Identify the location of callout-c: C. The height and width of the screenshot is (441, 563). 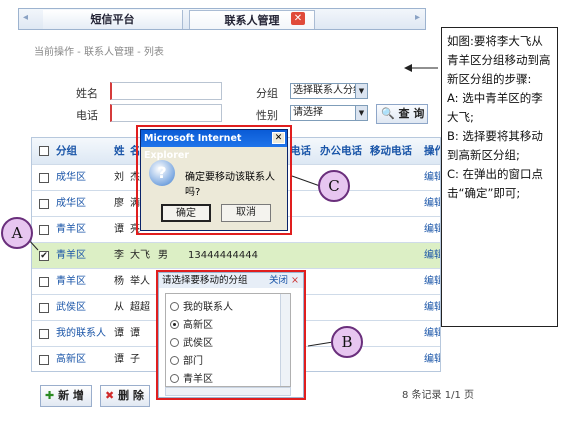
(334, 186).